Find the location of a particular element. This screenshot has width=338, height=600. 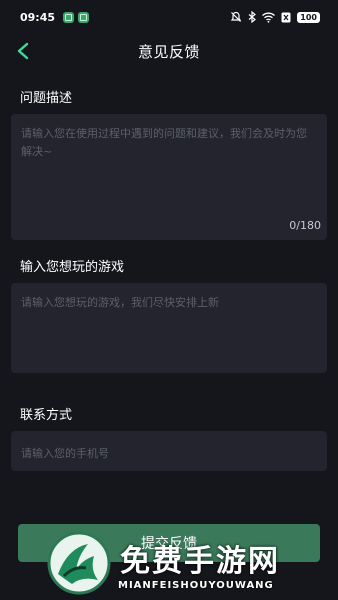

nav-bar: 意见反馈 is located at coordinates (169, 51).